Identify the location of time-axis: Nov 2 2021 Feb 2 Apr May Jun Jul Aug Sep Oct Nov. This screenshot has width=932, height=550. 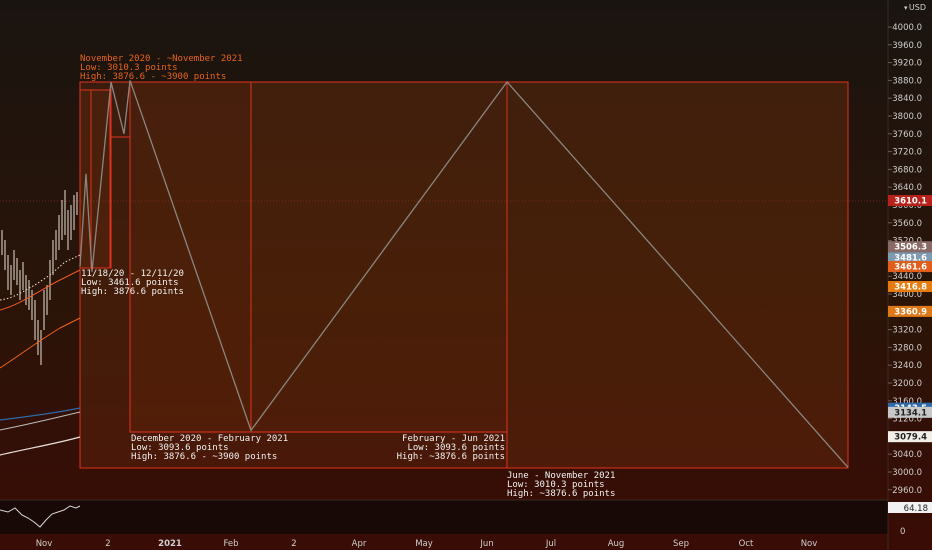
(427, 544).